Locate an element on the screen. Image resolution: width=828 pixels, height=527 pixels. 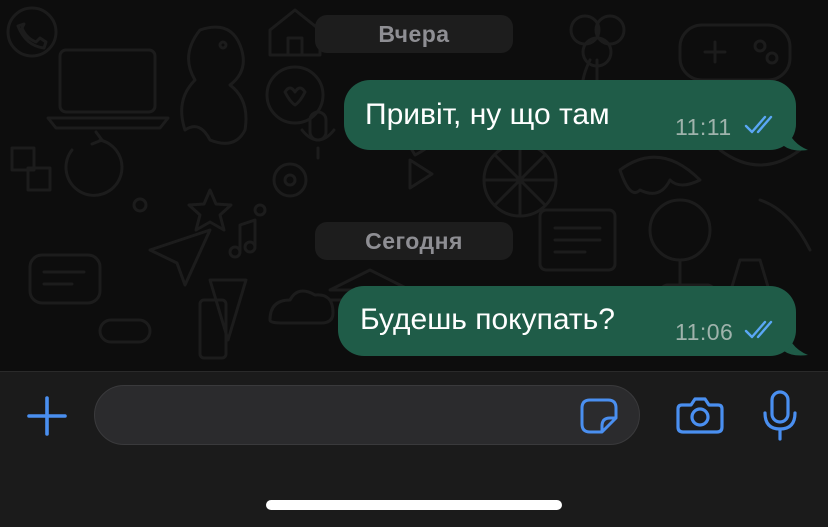
date-separator-today: Сегодня is located at coordinates (414, 241).